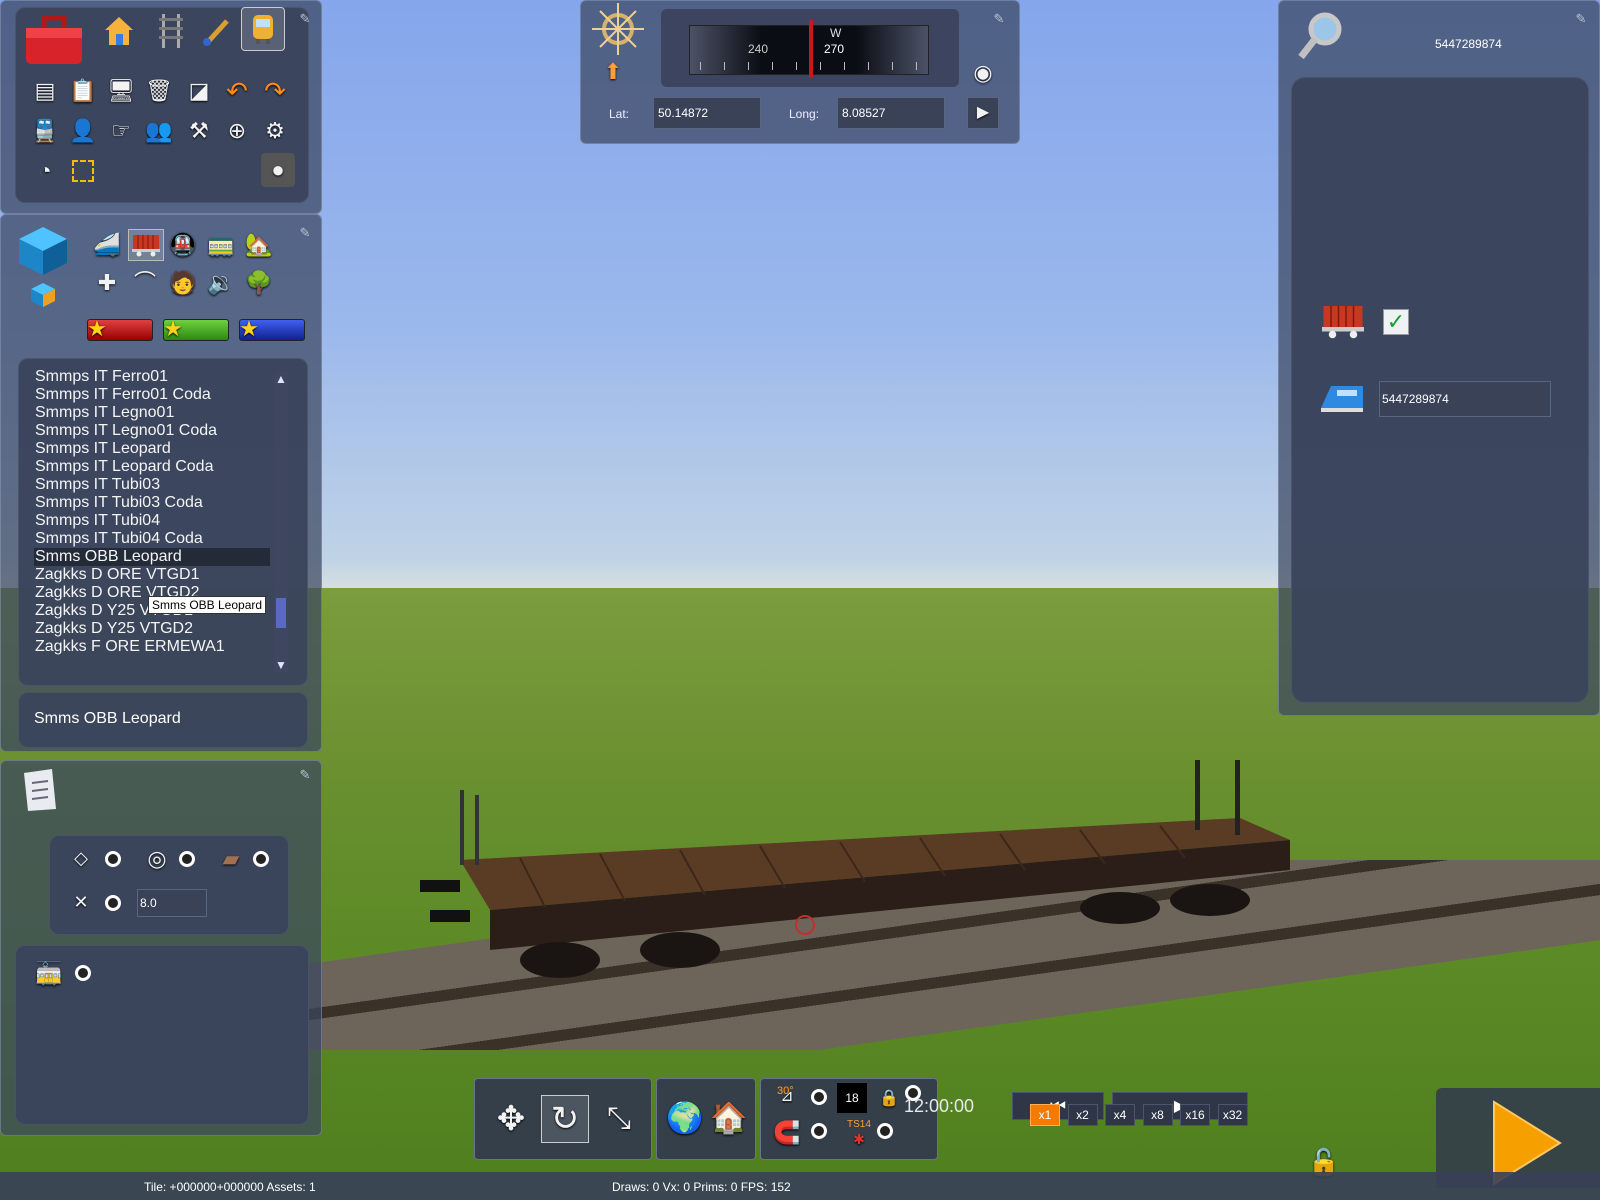  Describe the element at coordinates (885, 1131) in the screenshot. I see `ts-radio` at that location.